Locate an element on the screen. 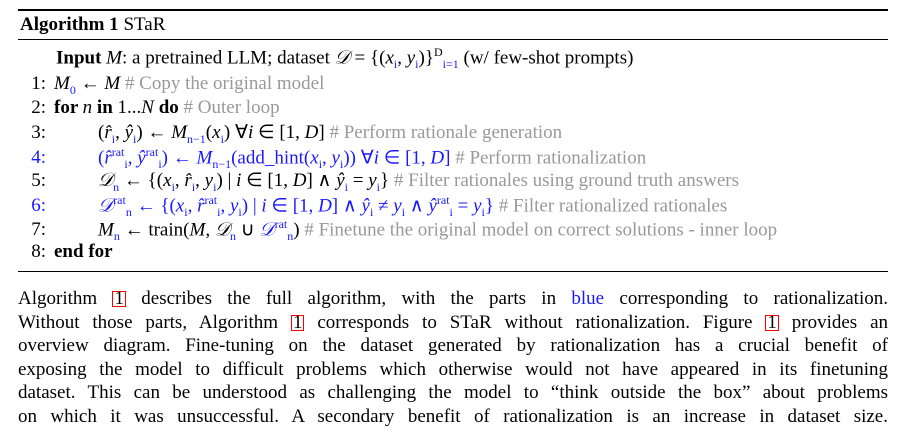 This screenshot has width=906, height=438. math-fragment: )) ∀ is located at coordinates (358, 158).